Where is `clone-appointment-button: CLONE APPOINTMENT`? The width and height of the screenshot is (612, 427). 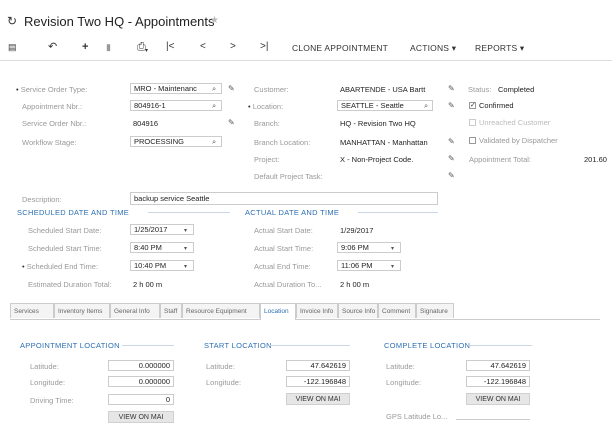 clone-appointment-button: CLONE APPOINTMENT is located at coordinates (340, 48).